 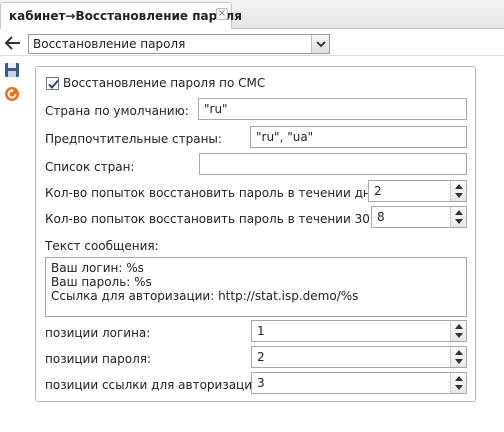 What do you see at coordinates (333, 164) in the screenshot?
I see `country-list-field` at bounding box center [333, 164].